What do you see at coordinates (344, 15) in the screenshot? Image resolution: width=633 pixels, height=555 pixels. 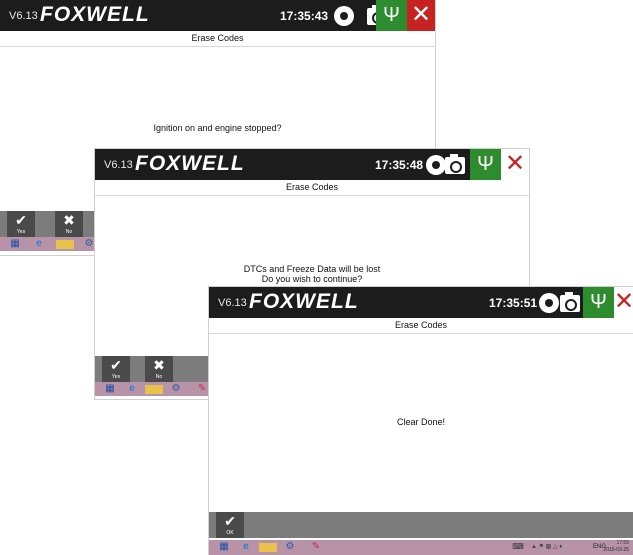 I see `record-button` at bounding box center [344, 15].